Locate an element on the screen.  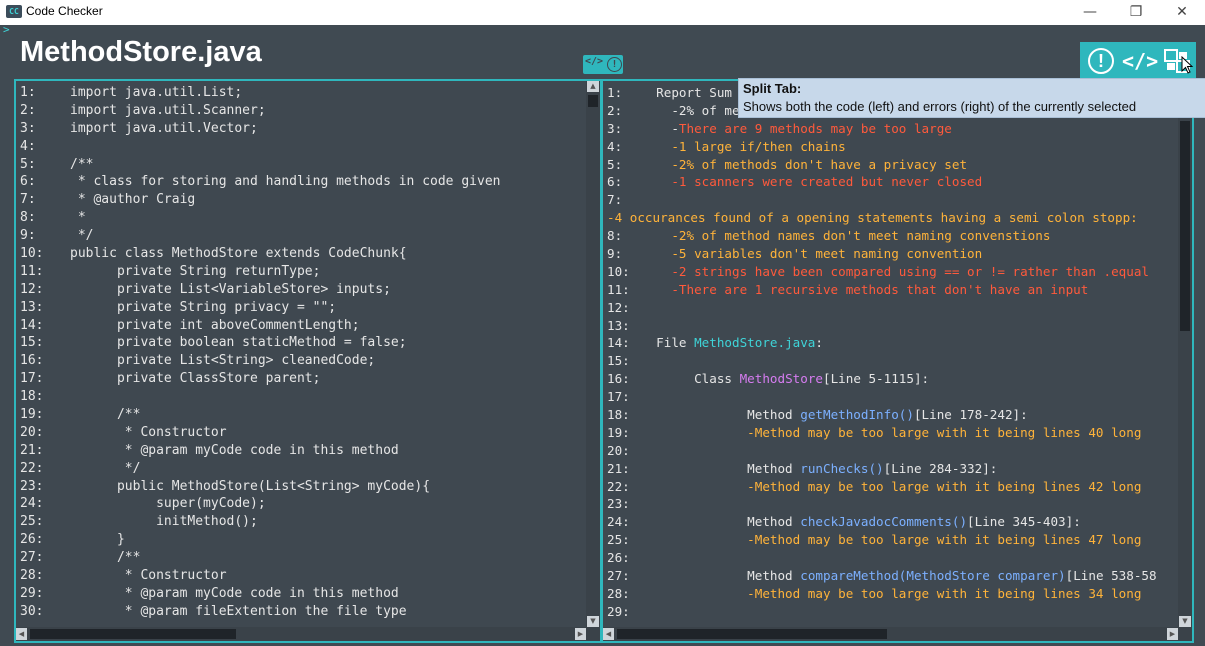
expand-caret-icon: > is located at coordinates (6, 29).